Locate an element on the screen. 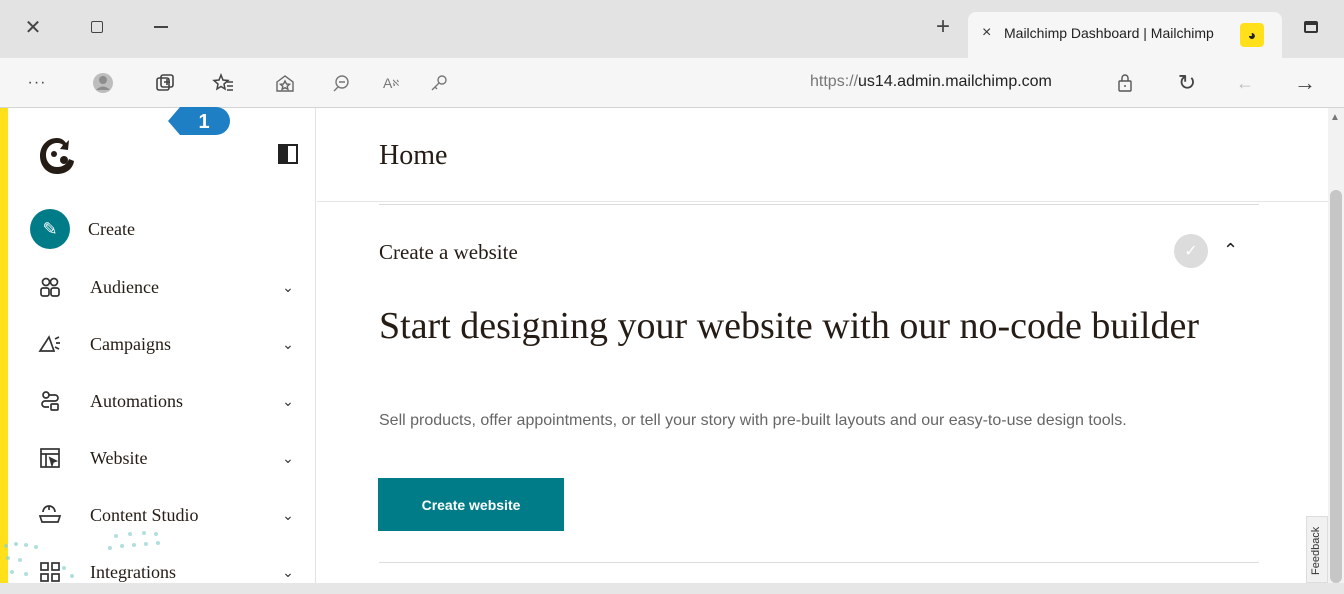 The image size is (1344, 594). card-label: Create a website is located at coordinates (448, 252).